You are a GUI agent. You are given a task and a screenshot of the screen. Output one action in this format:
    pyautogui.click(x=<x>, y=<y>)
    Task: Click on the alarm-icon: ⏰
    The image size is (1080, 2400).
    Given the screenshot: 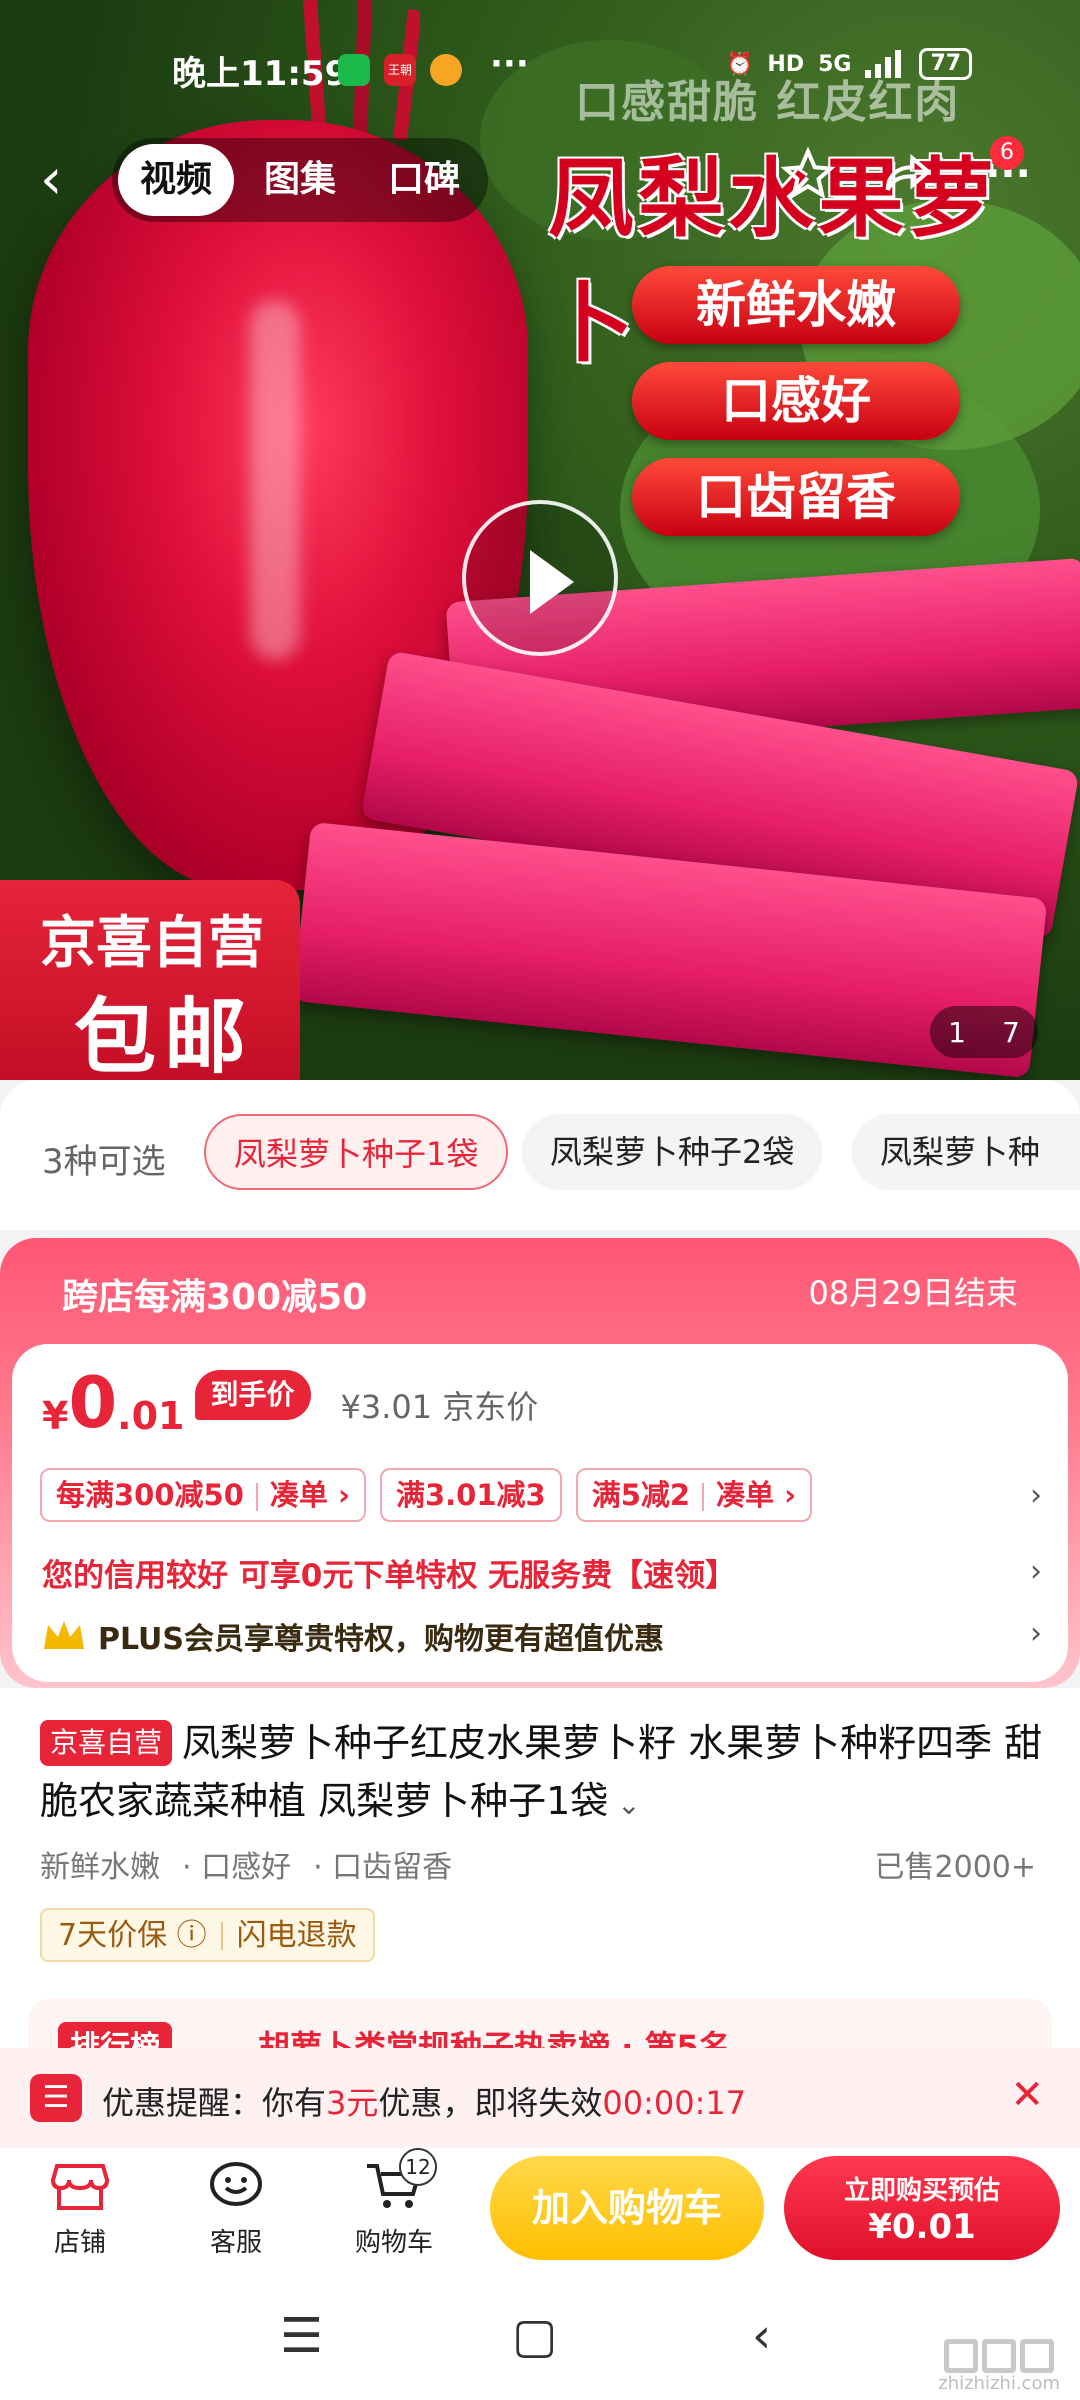 What is the action you would take?
    pyautogui.click(x=740, y=64)
    